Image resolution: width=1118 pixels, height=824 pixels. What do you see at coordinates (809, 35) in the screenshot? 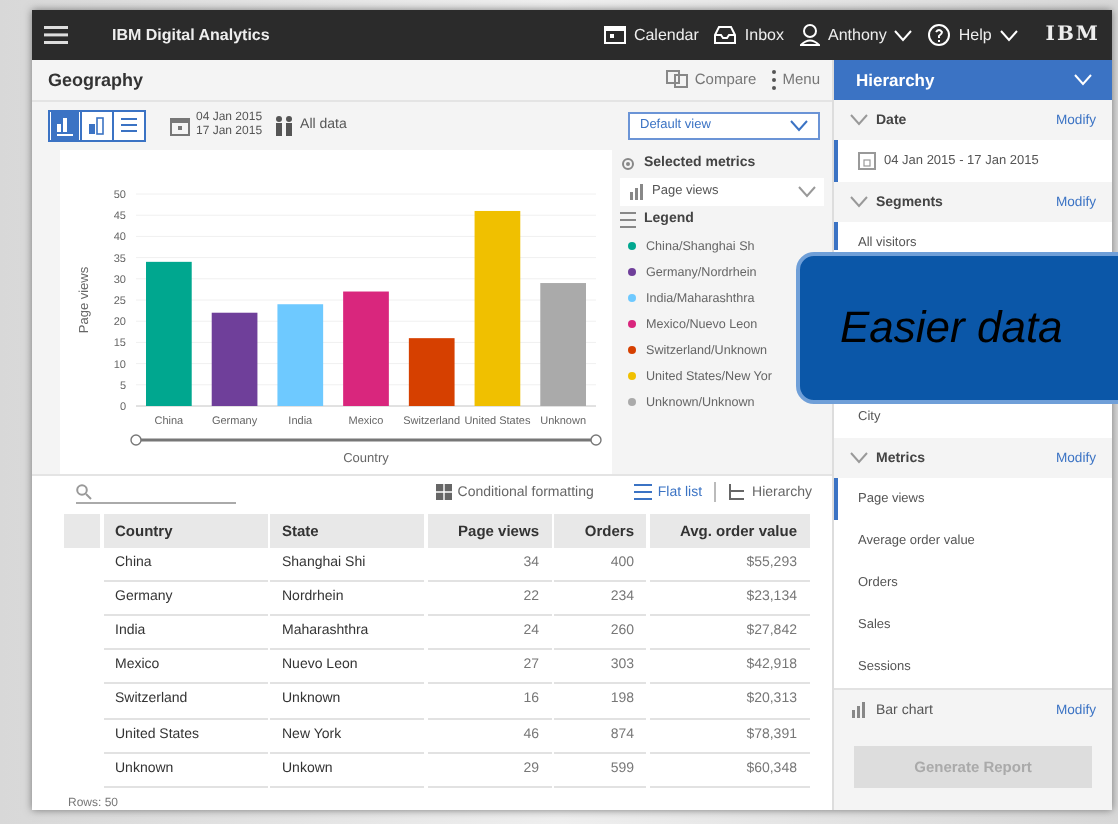
I see `user-icon` at bounding box center [809, 35].